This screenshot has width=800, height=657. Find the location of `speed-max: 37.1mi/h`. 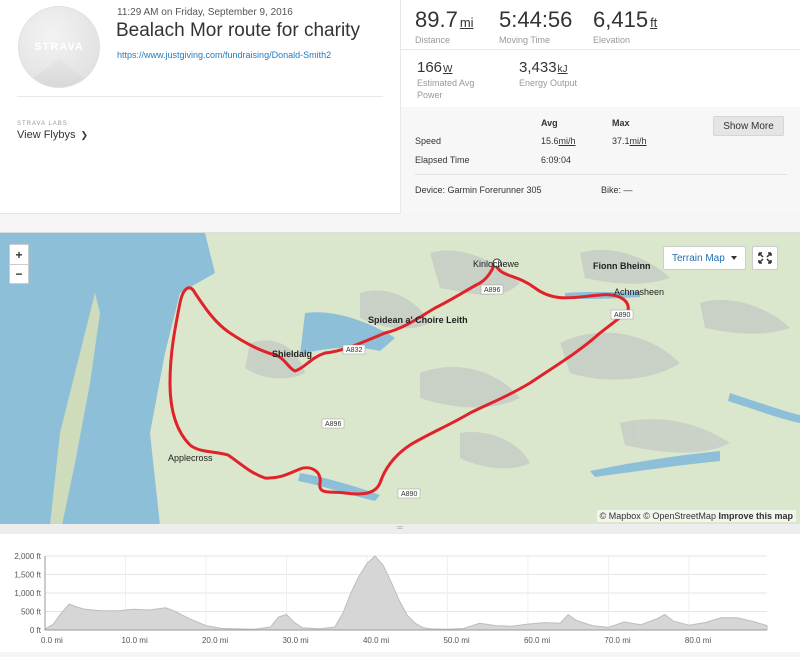

speed-max: 37.1mi/h is located at coordinates (629, 141).